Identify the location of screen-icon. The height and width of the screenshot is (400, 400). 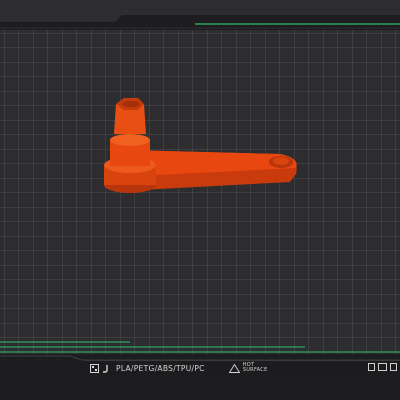
(382, 367).